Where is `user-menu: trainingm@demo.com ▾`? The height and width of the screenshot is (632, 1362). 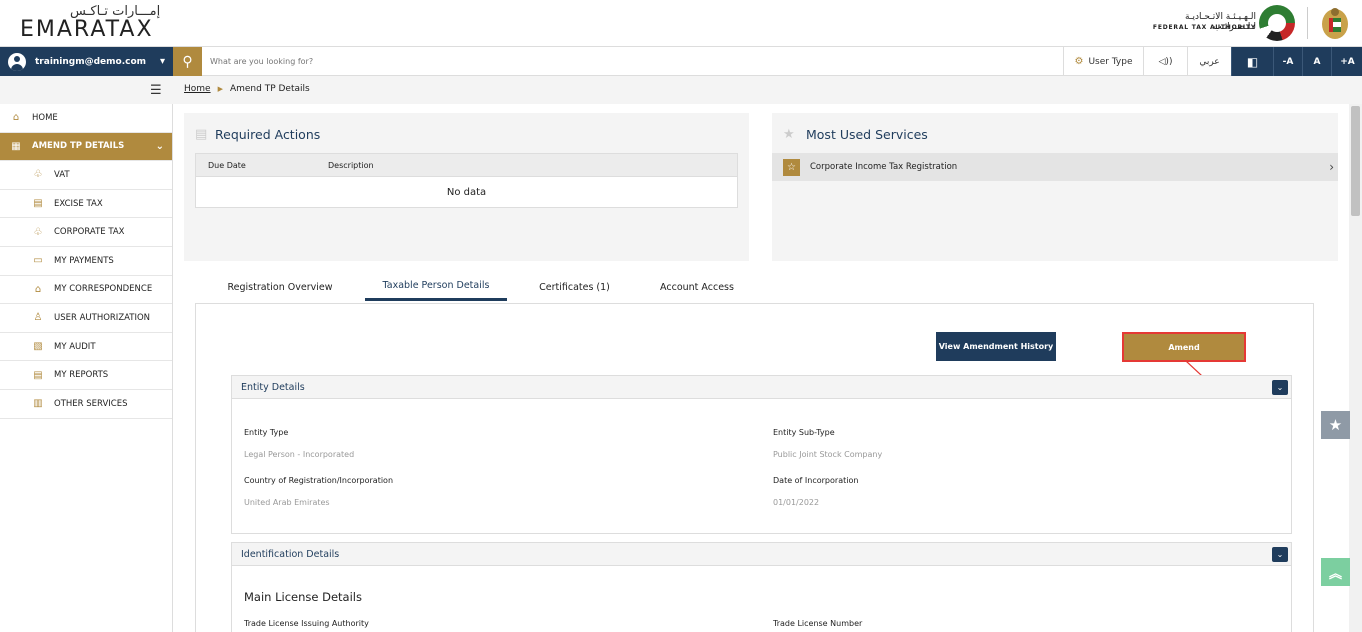
user-menu: trainingm@demo.com ▾ is located at coordinates (86, 61).